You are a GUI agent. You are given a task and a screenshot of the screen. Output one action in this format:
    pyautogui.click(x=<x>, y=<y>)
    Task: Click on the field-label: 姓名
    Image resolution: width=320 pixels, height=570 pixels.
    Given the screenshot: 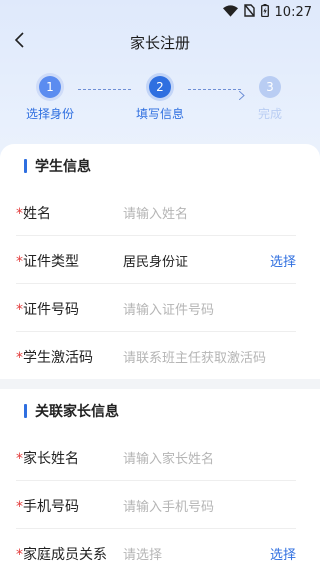 What is the action you would take?
    pyautogui.click(x=37, y=214)
    